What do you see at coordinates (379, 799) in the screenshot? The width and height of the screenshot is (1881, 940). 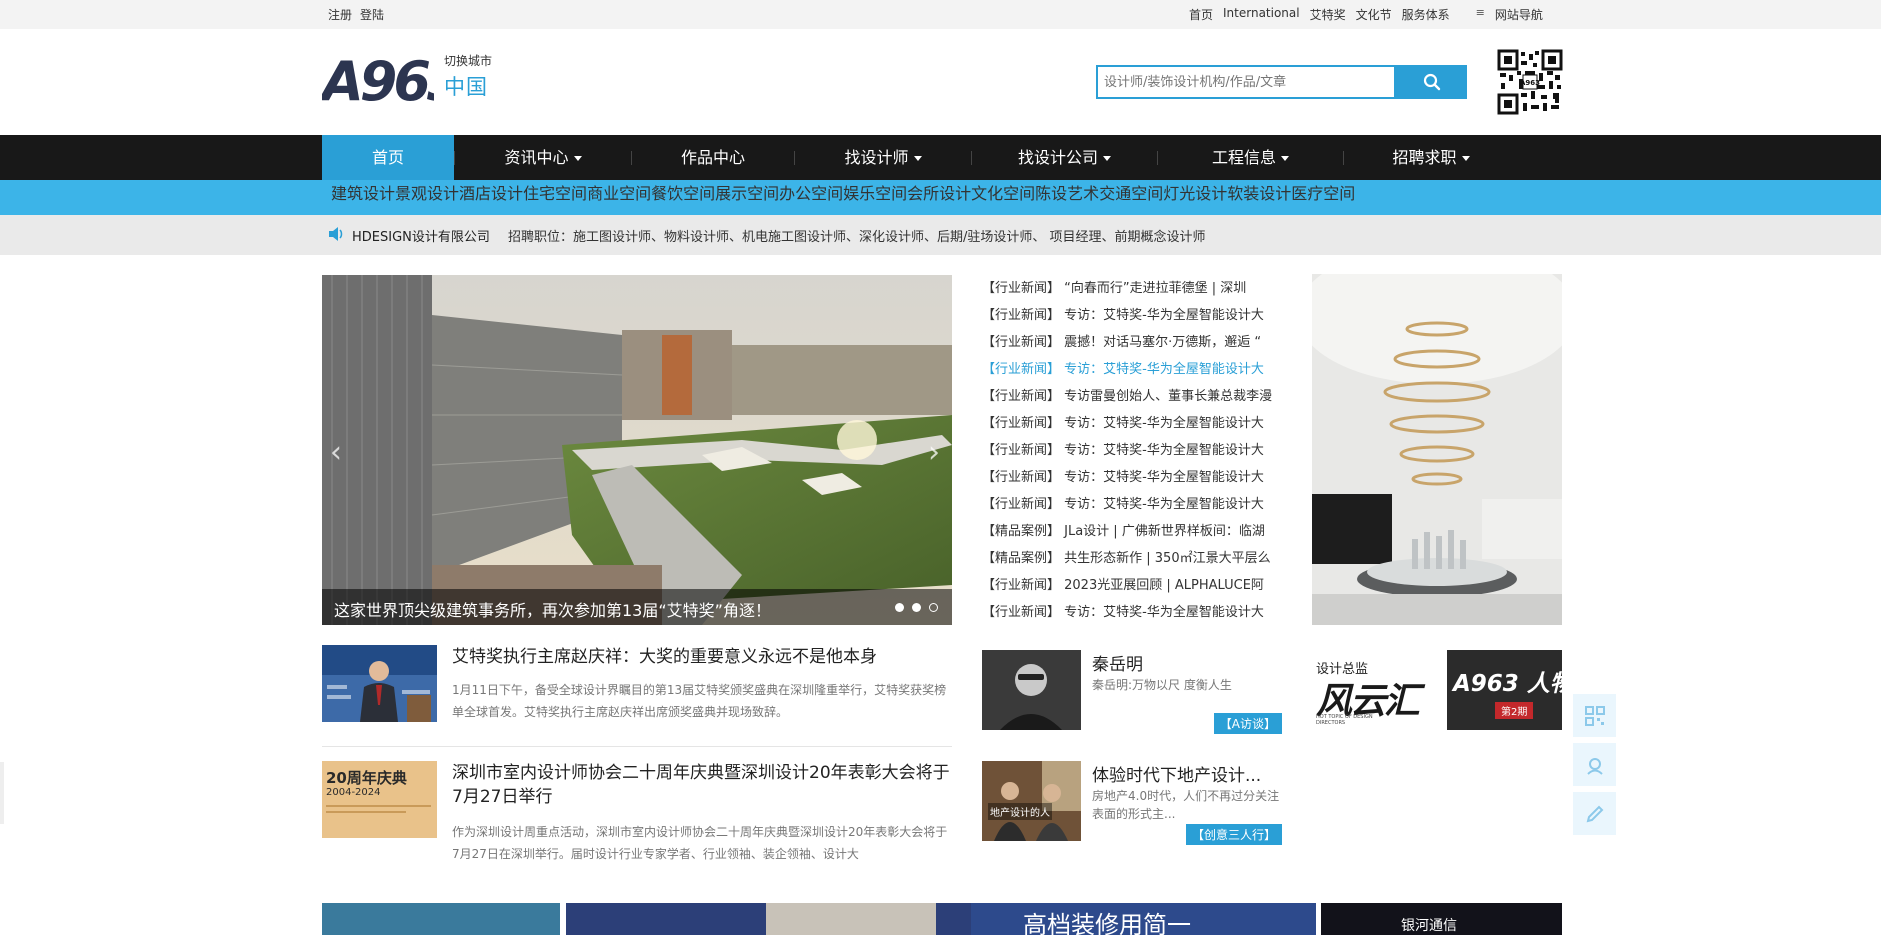 I see `article-thumbnail: 20周年庆典 2004-2024` at bounding box center [379, 799].